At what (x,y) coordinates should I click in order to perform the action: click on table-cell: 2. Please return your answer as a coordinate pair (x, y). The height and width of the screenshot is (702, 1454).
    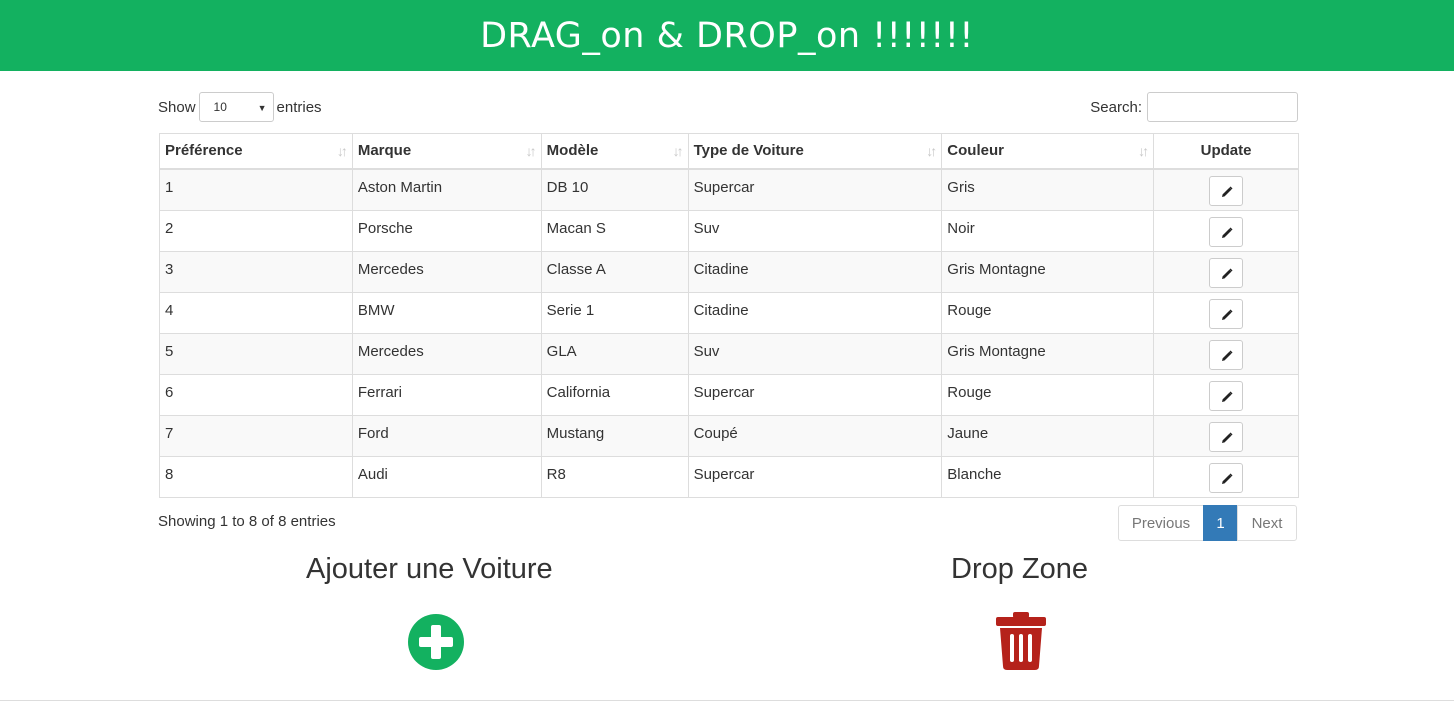
    Looking at the image, I should click on (256, 230).